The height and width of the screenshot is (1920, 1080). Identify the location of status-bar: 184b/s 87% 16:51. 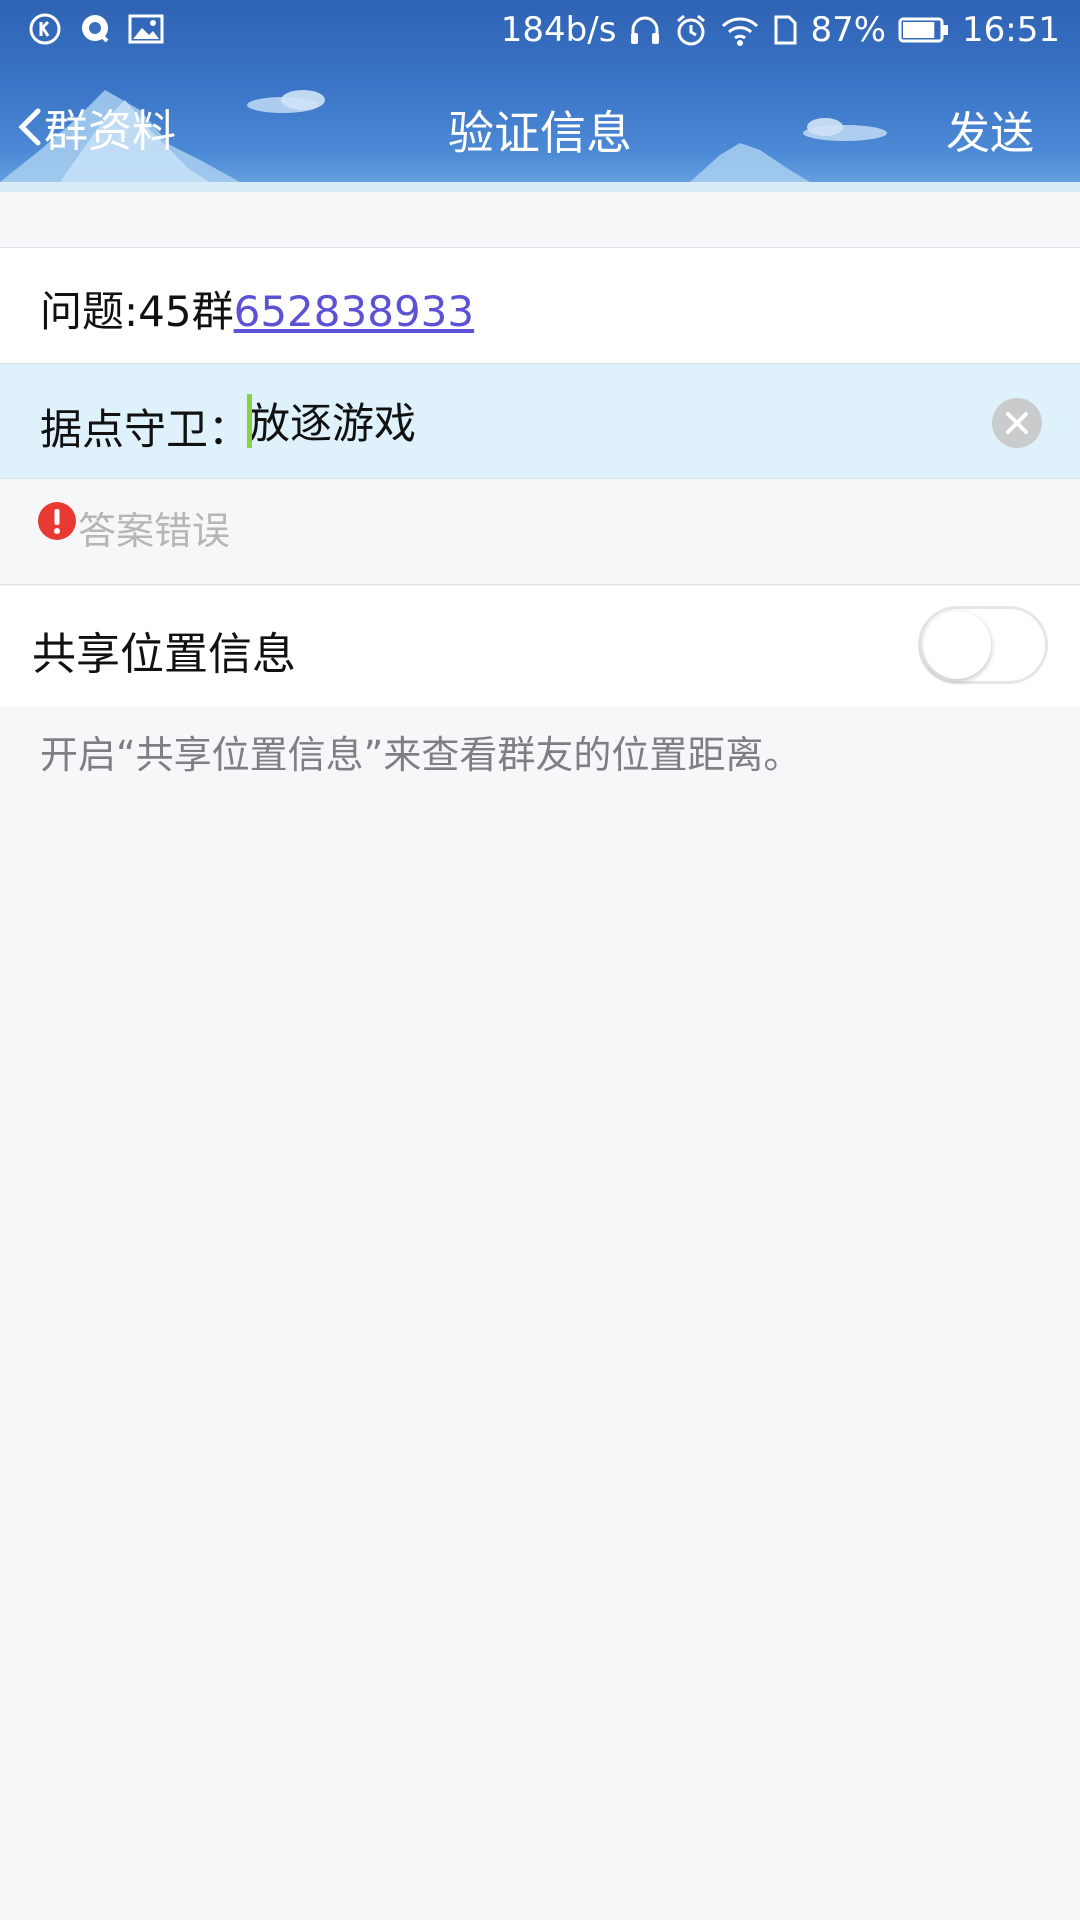
(540, 31).